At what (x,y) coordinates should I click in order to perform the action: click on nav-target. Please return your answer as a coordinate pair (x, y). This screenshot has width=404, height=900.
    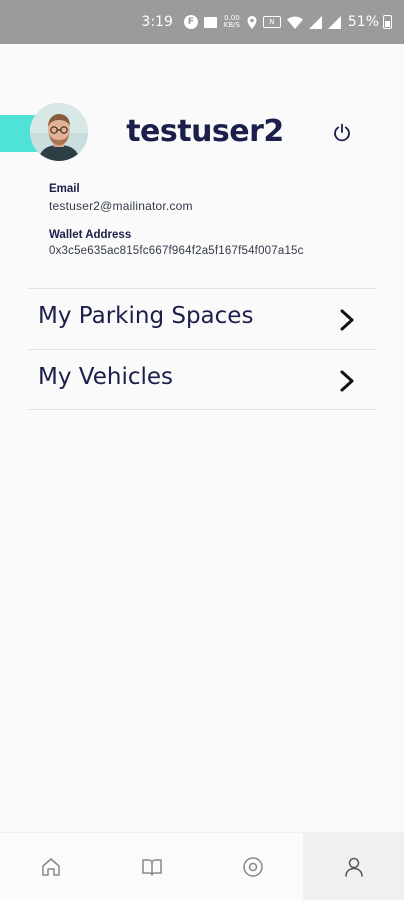
    Looking at the image, I should click on (252, 866).